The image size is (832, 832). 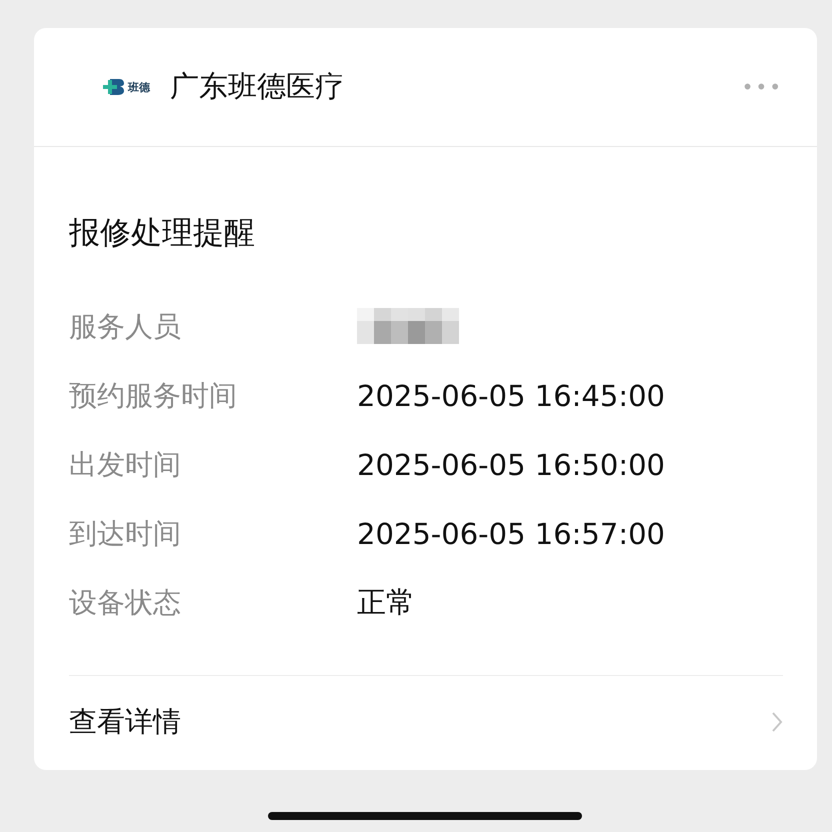 What do you see at coordinates (777, 722) in the screenshot?
I see `chevron-right-icon` at bounding box center [777, 722].